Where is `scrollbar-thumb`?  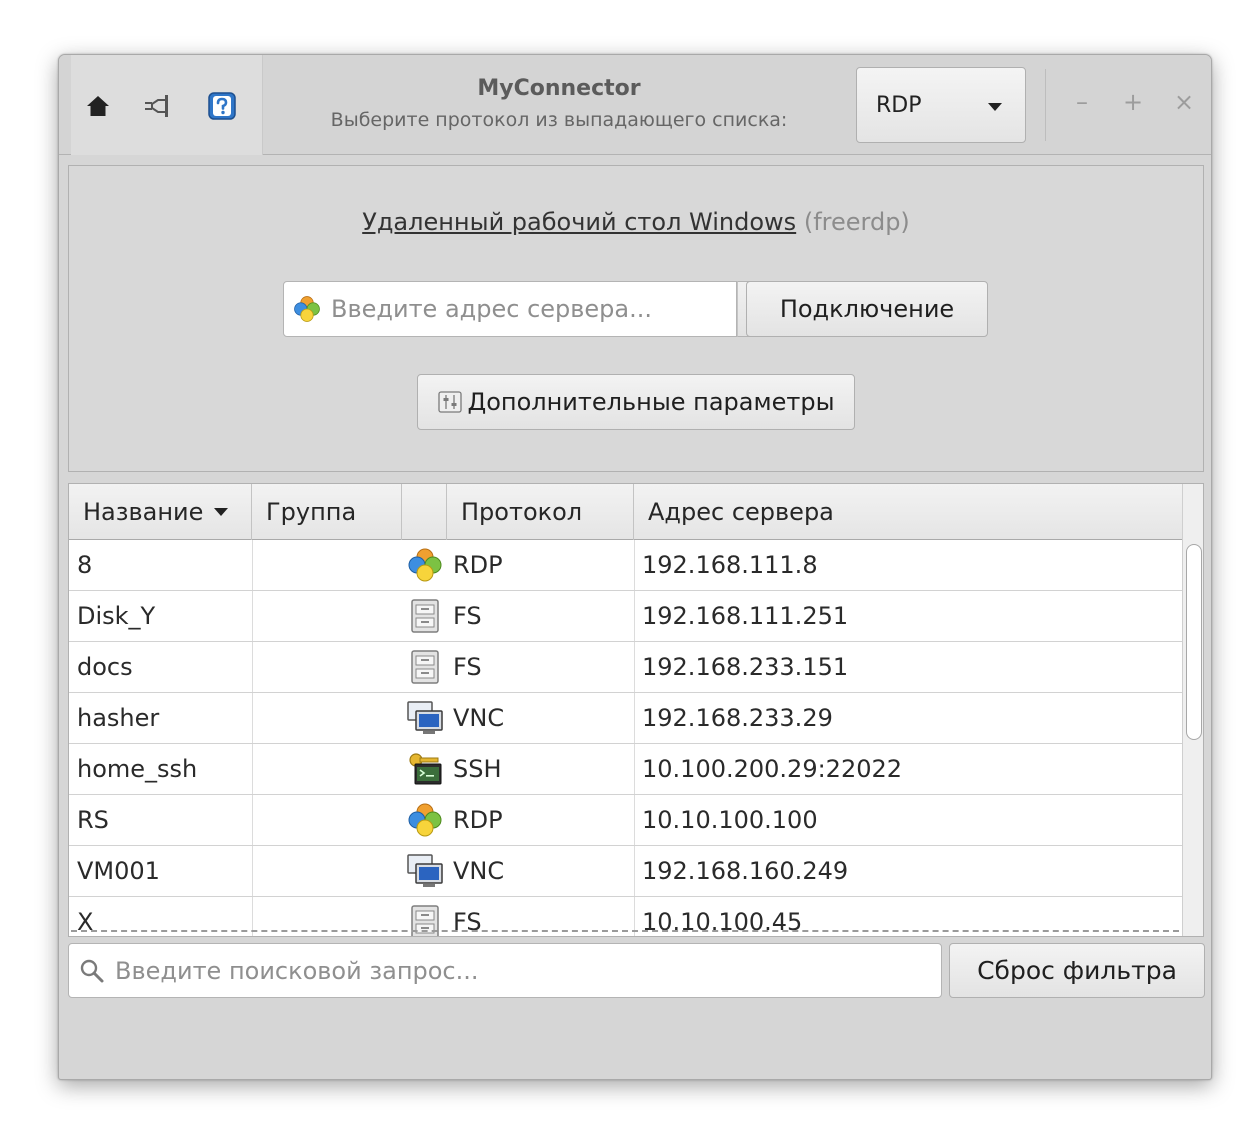 scrollbar-thumb is located at coordinates (1194, 642).